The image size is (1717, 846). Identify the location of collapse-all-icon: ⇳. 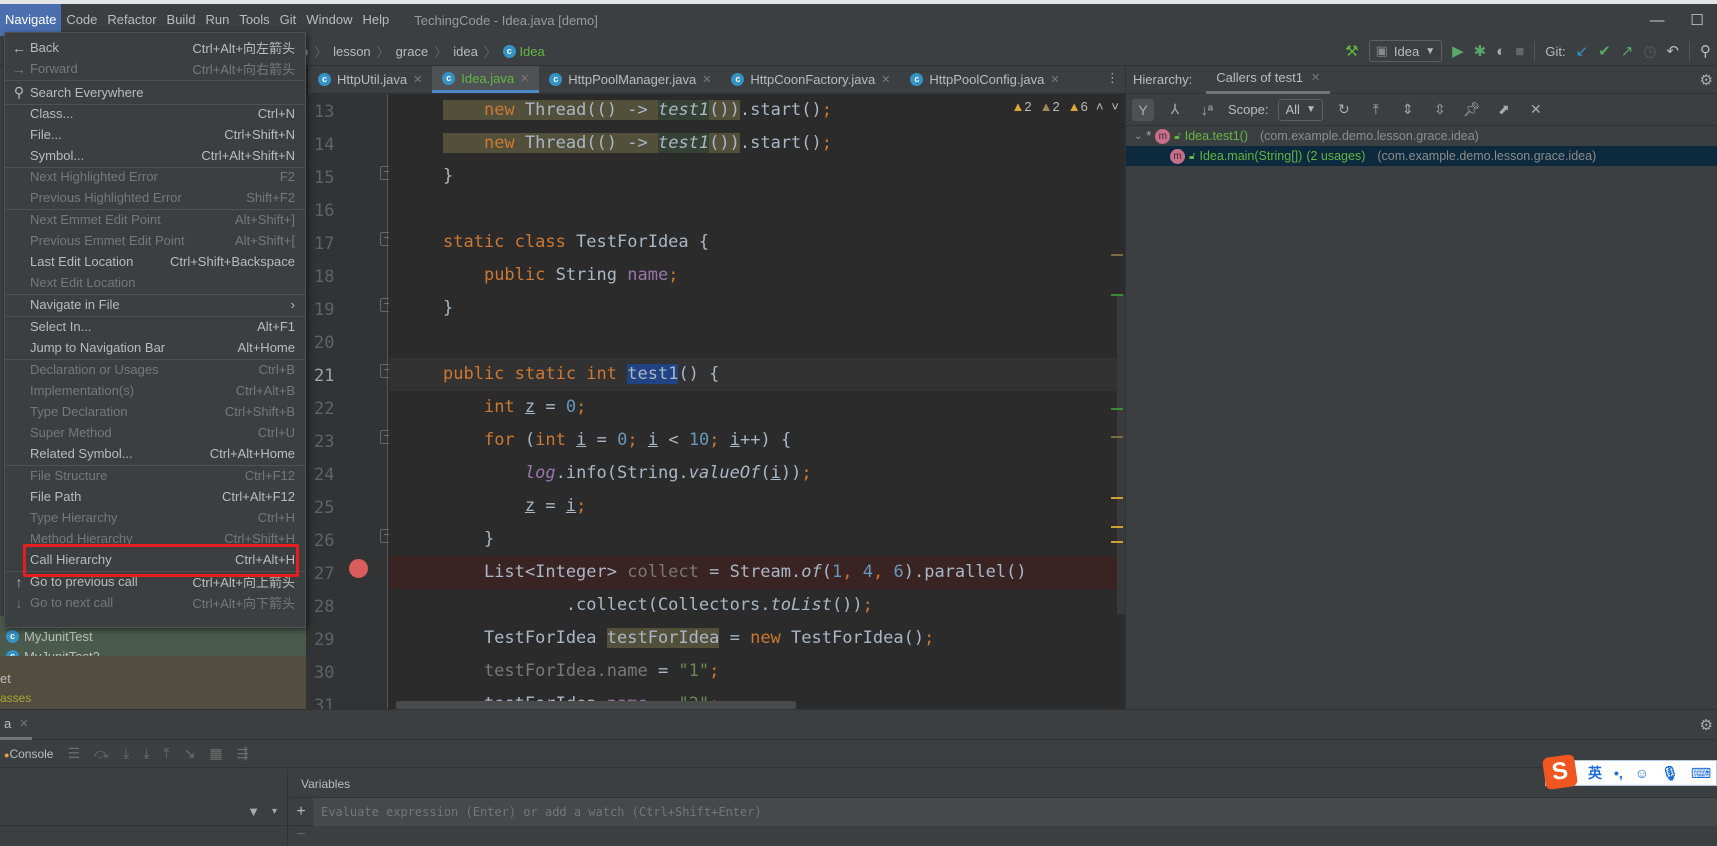
(1440, 110).